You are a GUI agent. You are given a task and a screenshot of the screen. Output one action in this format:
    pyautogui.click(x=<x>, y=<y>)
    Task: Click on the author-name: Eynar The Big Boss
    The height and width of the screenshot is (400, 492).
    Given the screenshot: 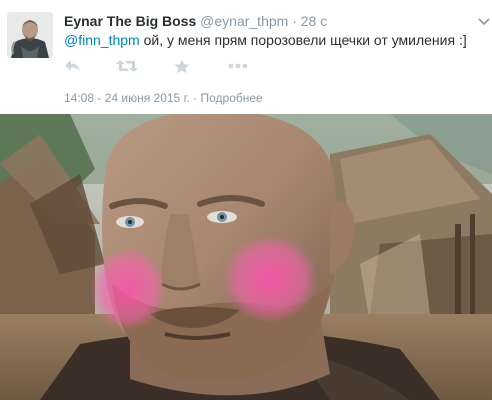 What is the action you would take?
    pyautogui.click(x=130, y=21)
    